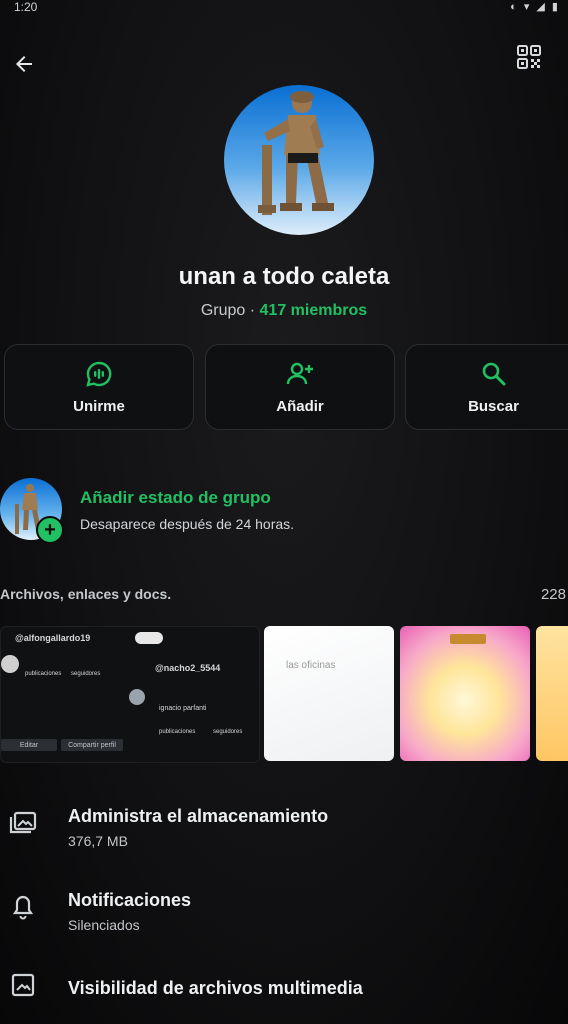  What do you see at coordinates (29, 745) in the screenshot?
I see `thumb-edit-btn: Editar` at bounding box center [29, 745].